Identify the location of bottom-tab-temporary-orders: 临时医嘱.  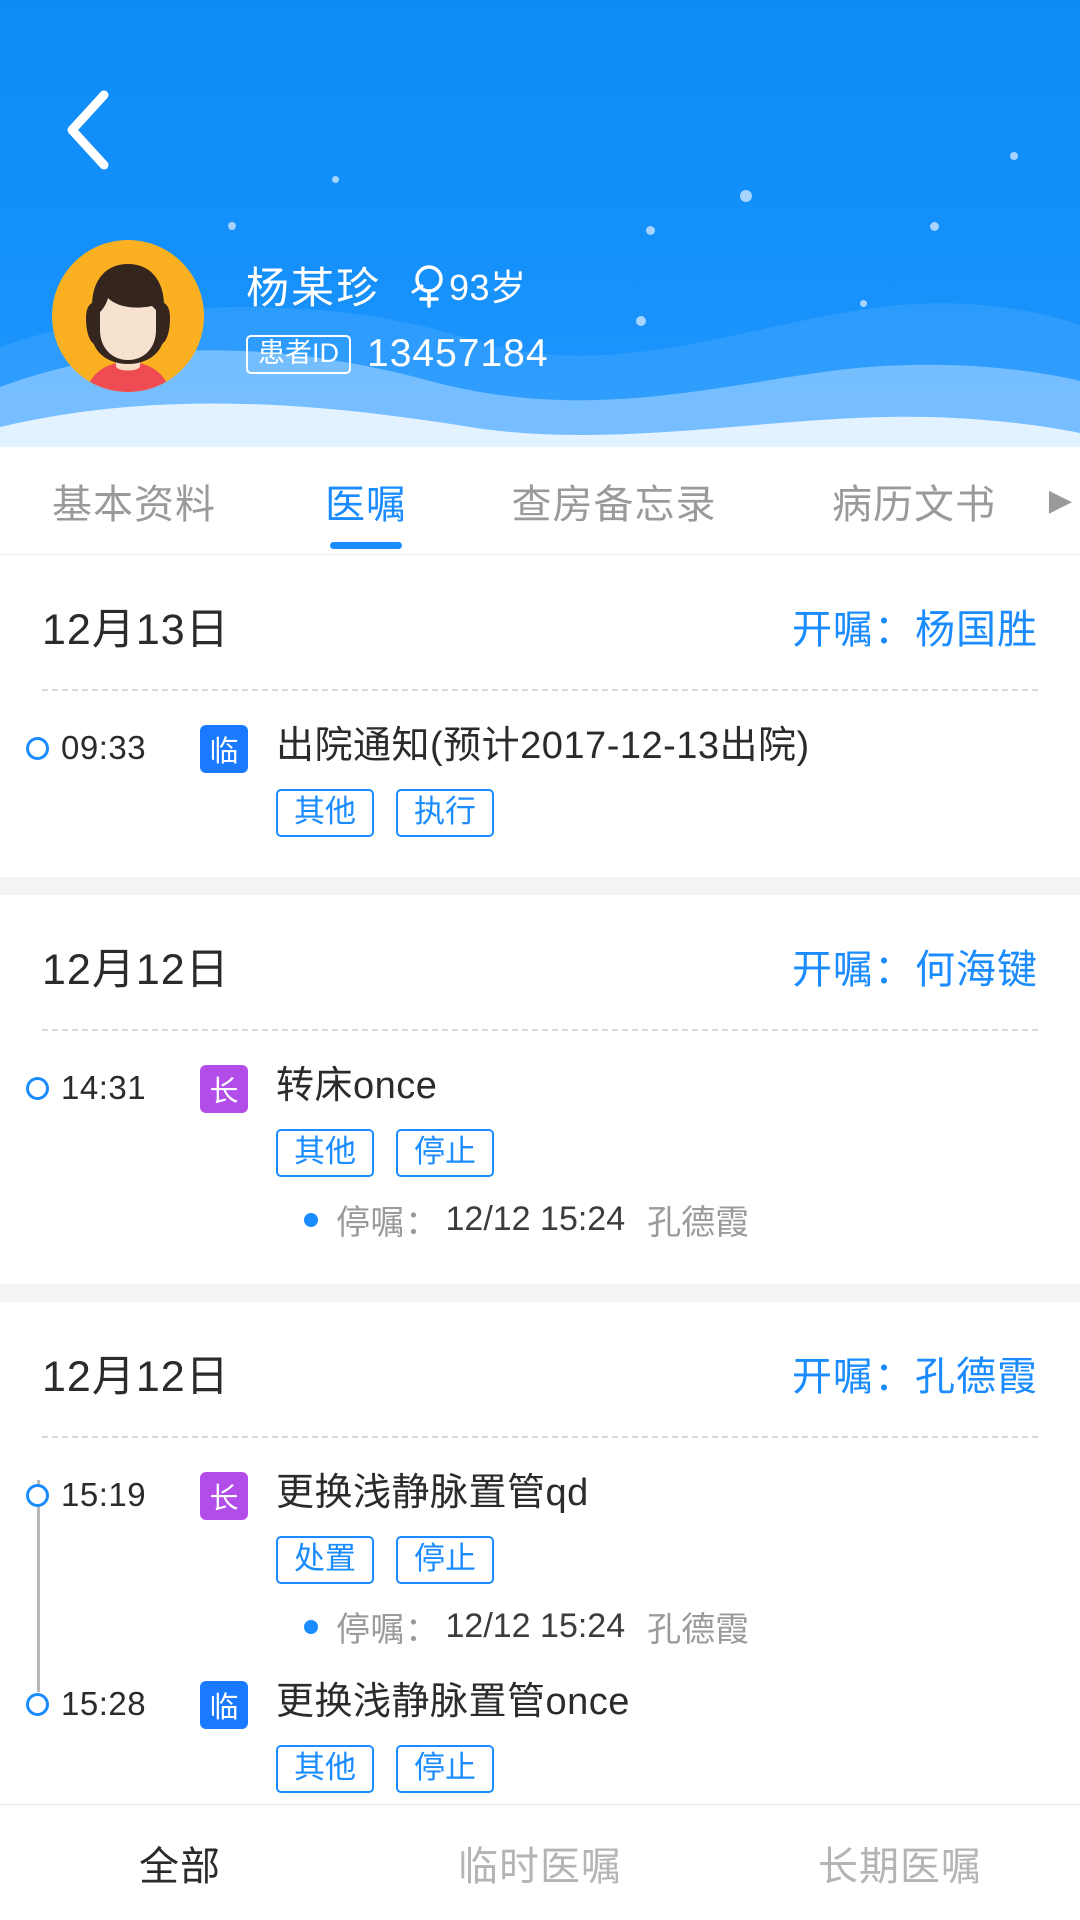
(540, 1862).